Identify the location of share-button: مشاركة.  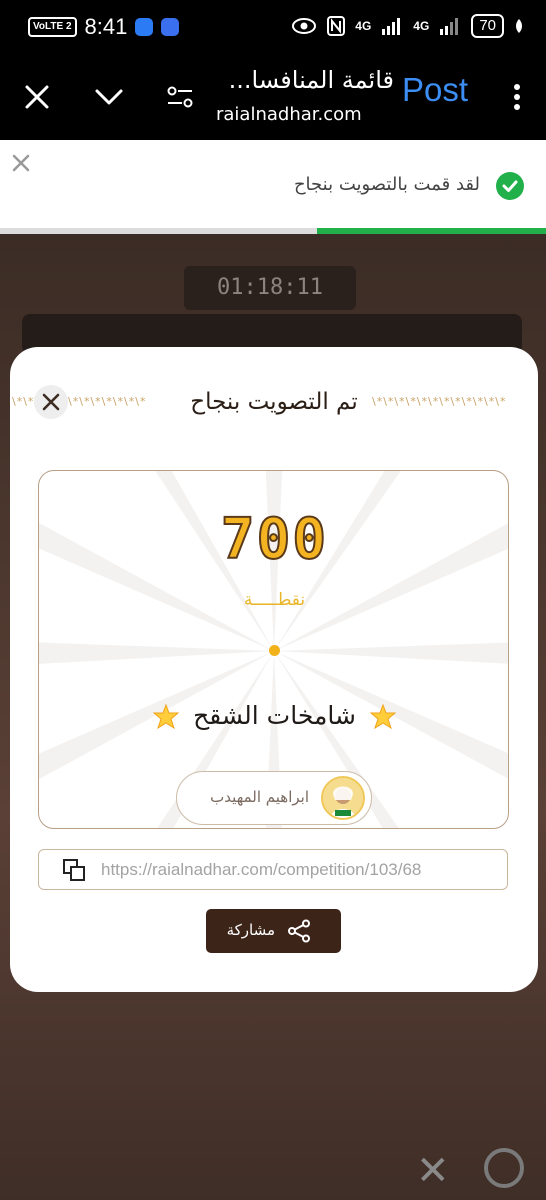
(273, 931).